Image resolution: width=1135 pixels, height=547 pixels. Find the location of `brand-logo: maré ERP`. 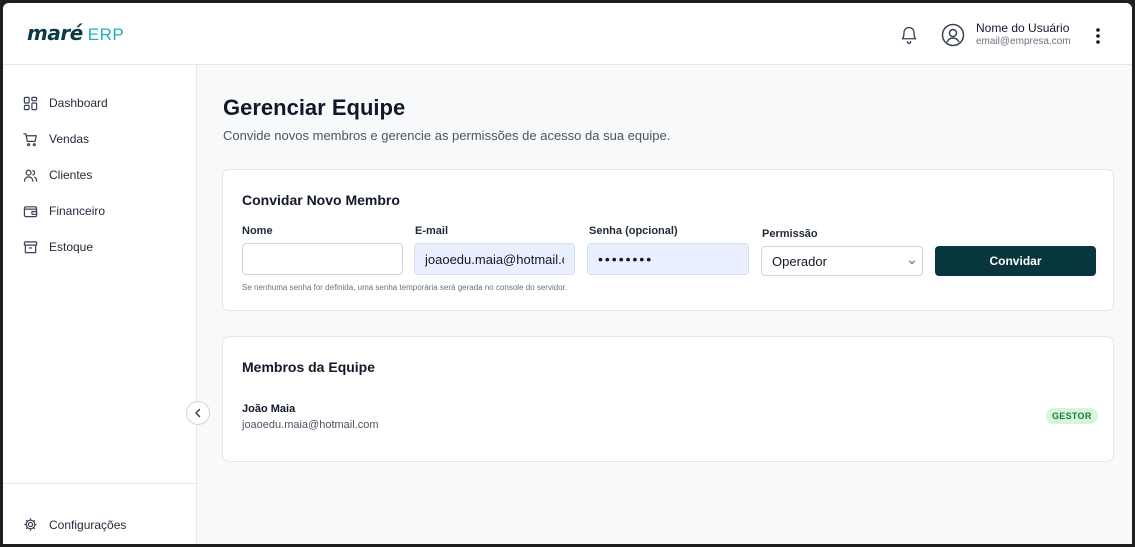

brand-logo: maré ERP is located at coordinates (75, 33).